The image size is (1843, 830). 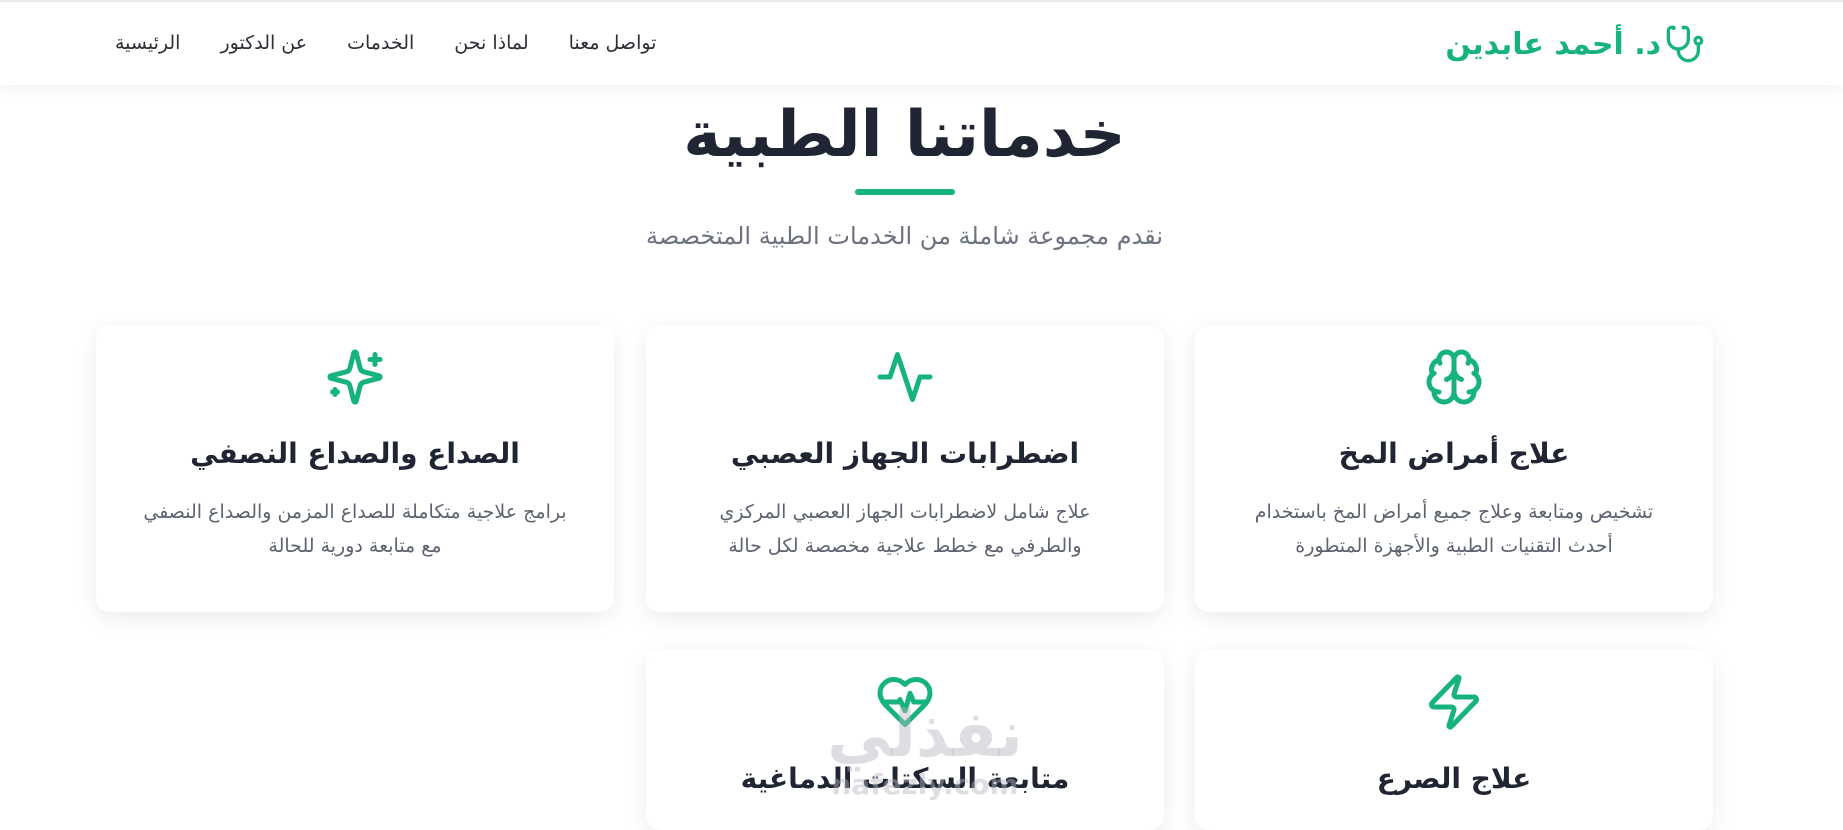 What do you see at coordinates (613, 43) in the screenshot?
I see `nav-item-contact: تواصل معنا` at bounding box center [613, 43].